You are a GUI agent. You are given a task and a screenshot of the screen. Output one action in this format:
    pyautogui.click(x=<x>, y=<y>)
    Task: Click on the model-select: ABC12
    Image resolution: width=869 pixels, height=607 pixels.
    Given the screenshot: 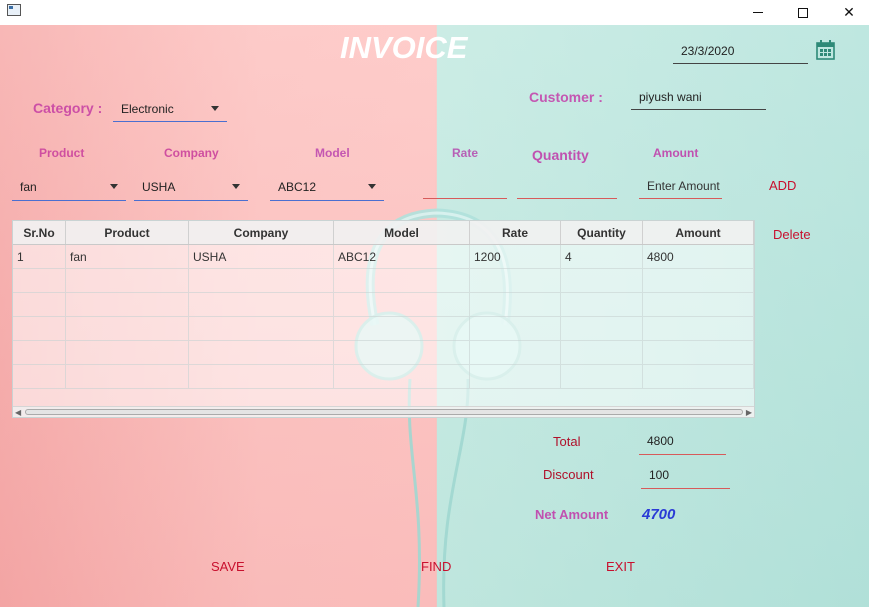 What is the action you would take?
    pyautogui.click(x=327, y=187)
    